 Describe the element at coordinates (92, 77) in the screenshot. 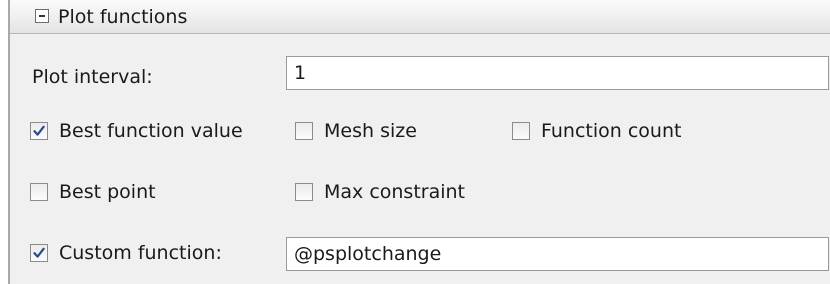

I see `plot-interval-label: Plot interval:` at that location.